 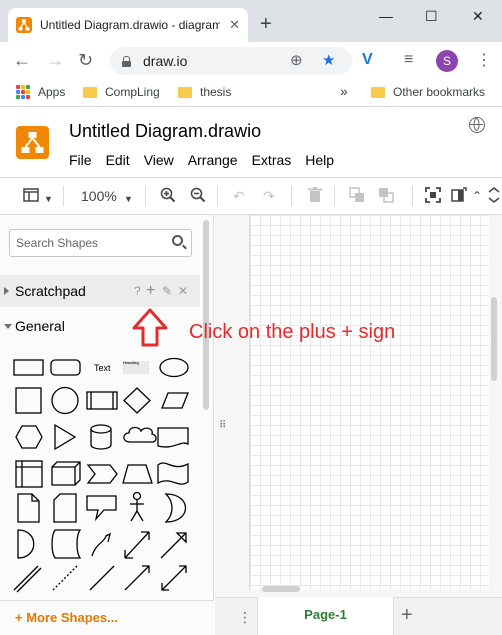 What do you see at coordinates (22, 60) in the screenshot?
I see `back-arrow-icon: ←` at bounding box center [22, 60].